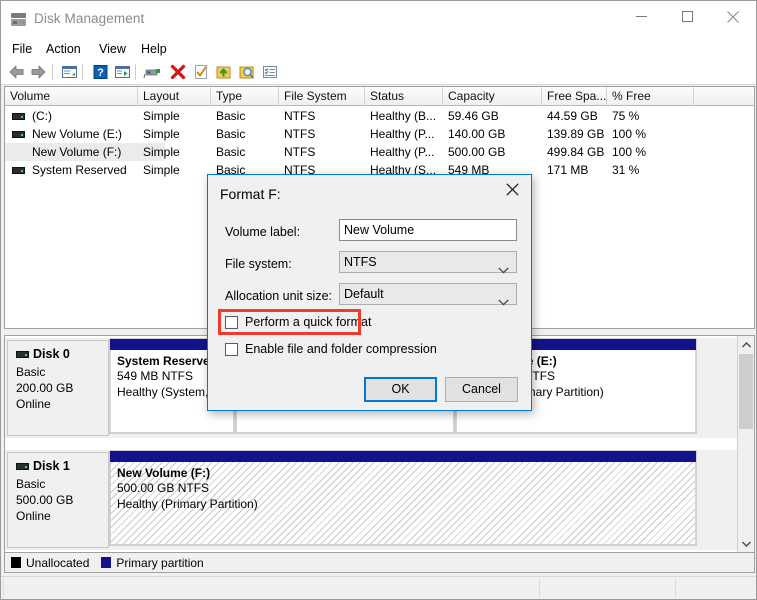 Image resolution: width=757 pixels, height=600 pixels. What do you see at coordinates (378, 72) in the screenshot?
I see `toolbar: ?` at bounding box center [378, 72].